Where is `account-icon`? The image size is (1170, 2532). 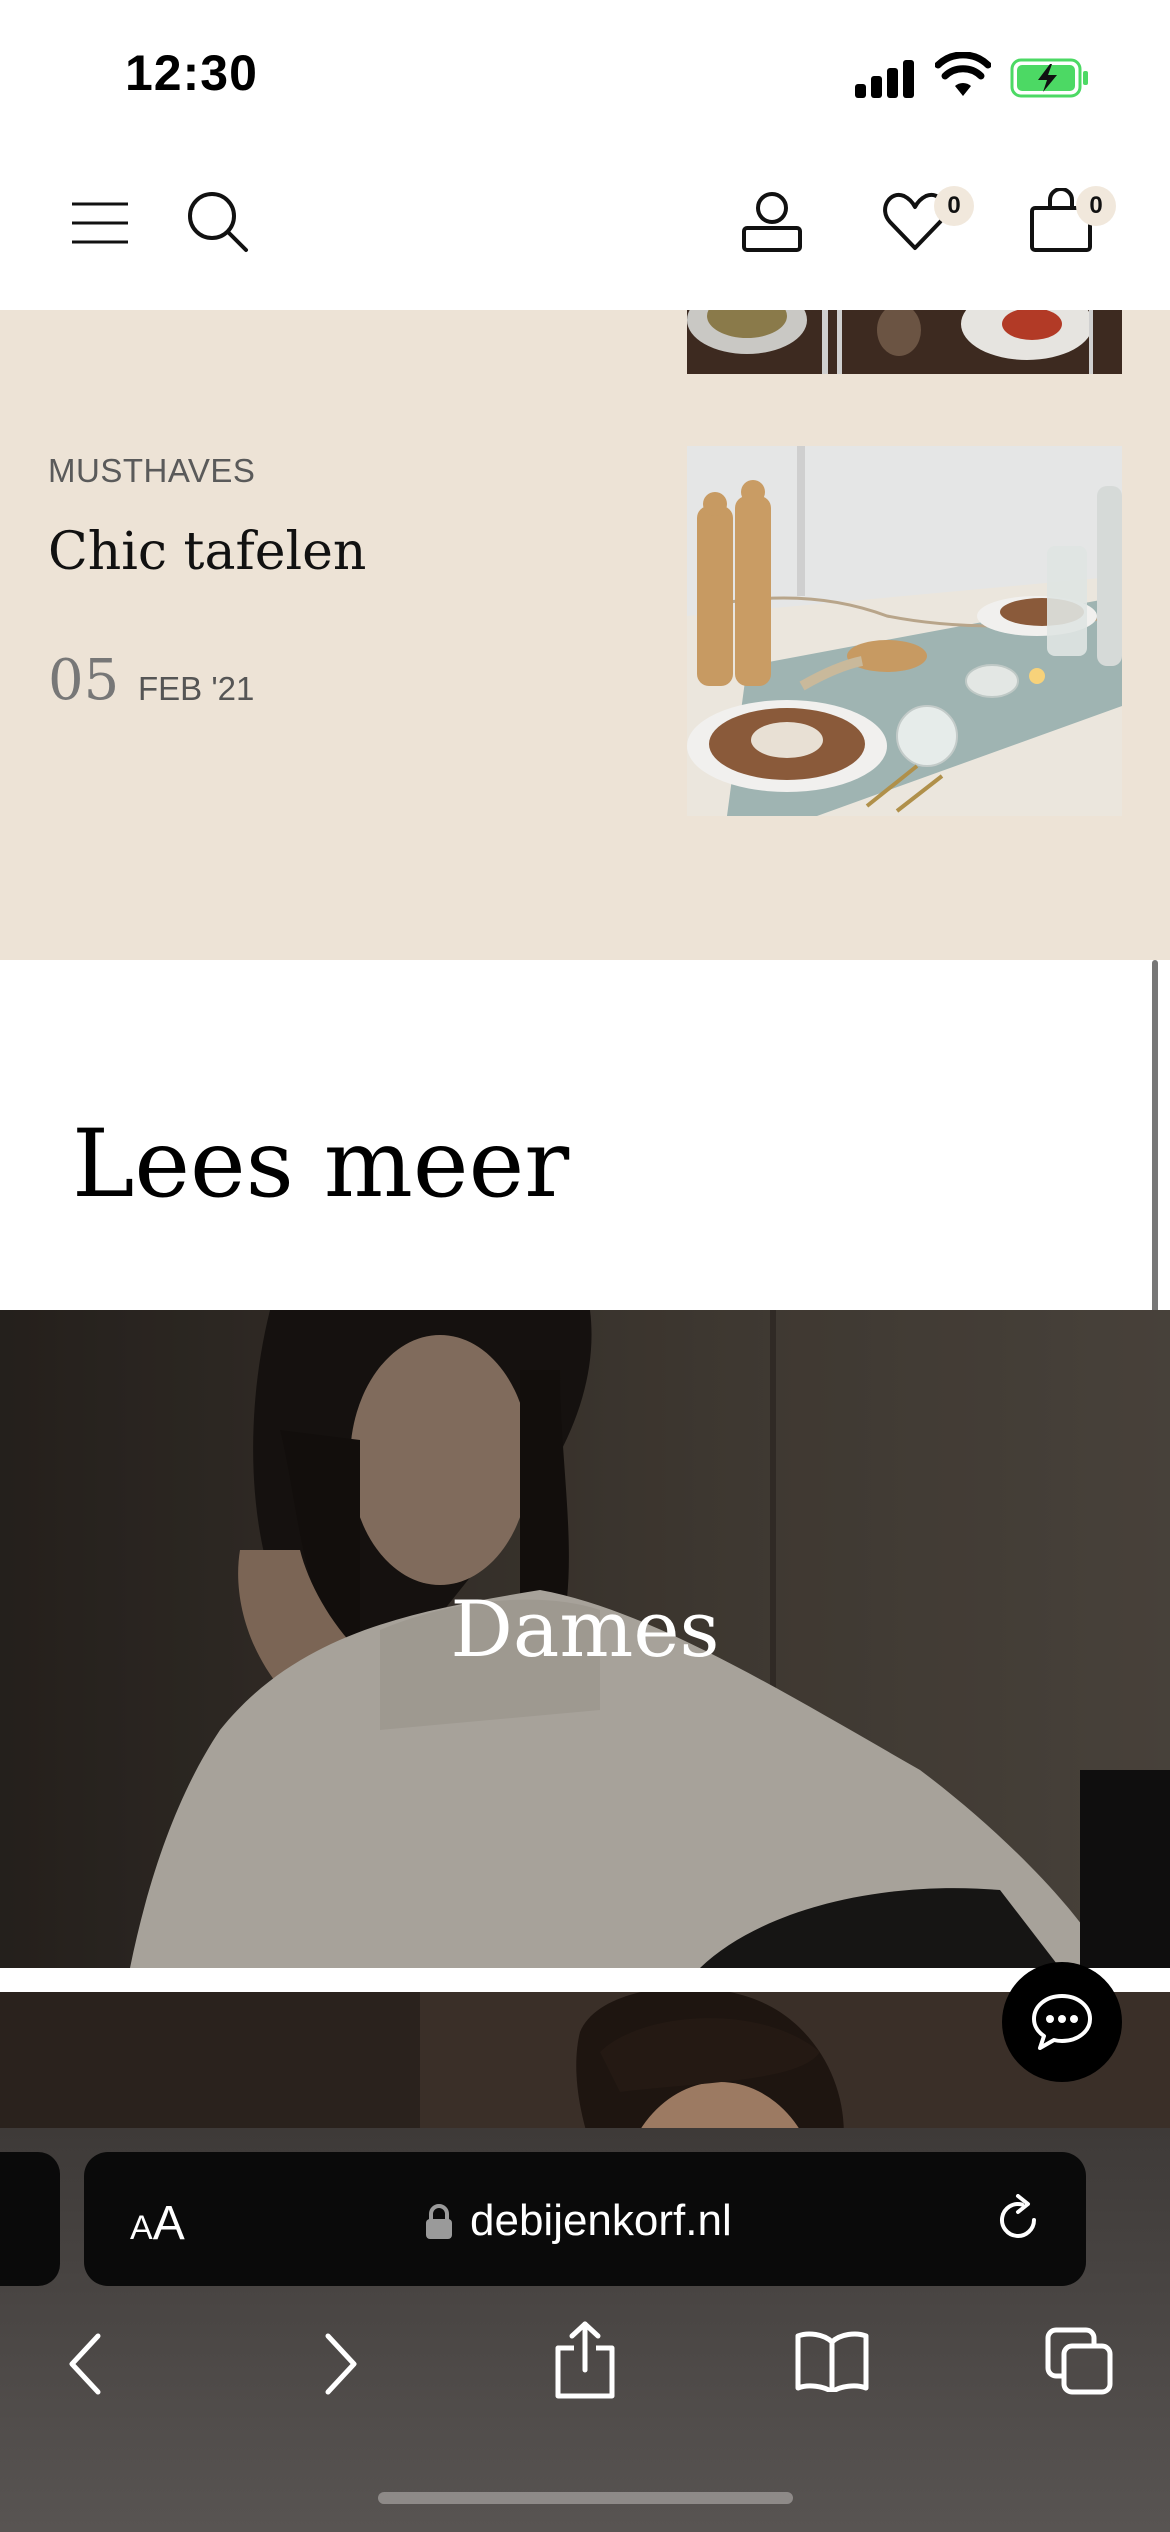 account-icon is located at coordinates (772, 222).